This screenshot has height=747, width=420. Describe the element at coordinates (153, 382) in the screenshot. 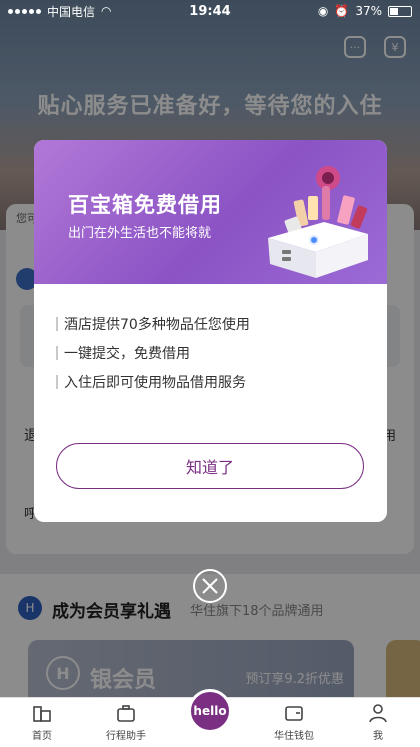

I see `list-item: 入住后即可使用物品借用服务` at that location.